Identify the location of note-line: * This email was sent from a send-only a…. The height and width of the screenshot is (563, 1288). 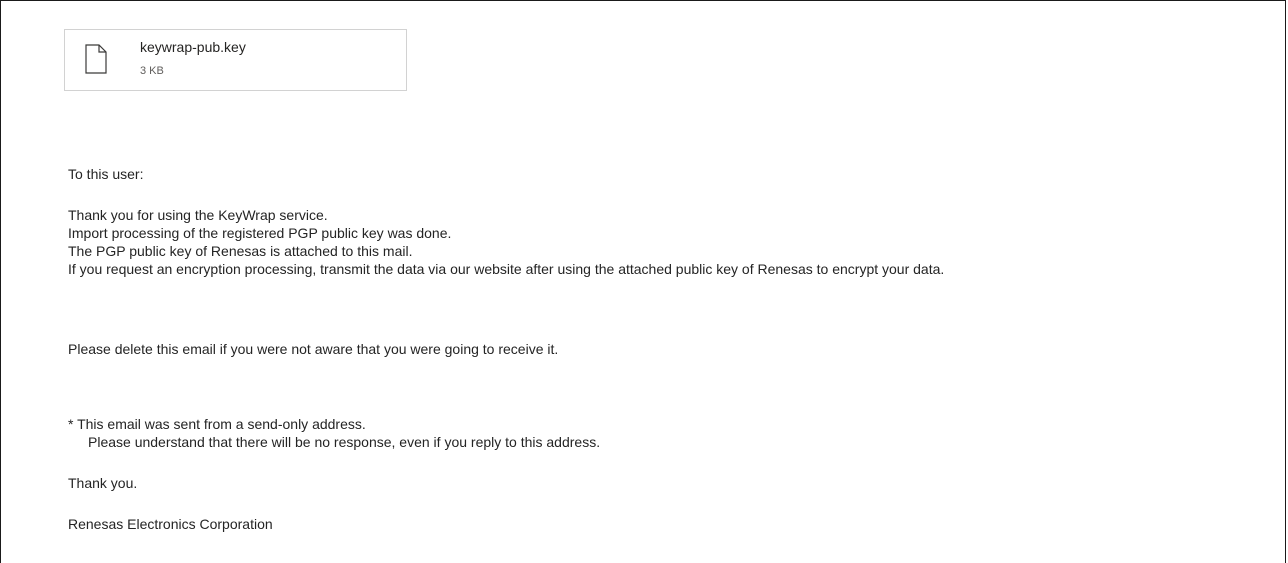
(217, 424).